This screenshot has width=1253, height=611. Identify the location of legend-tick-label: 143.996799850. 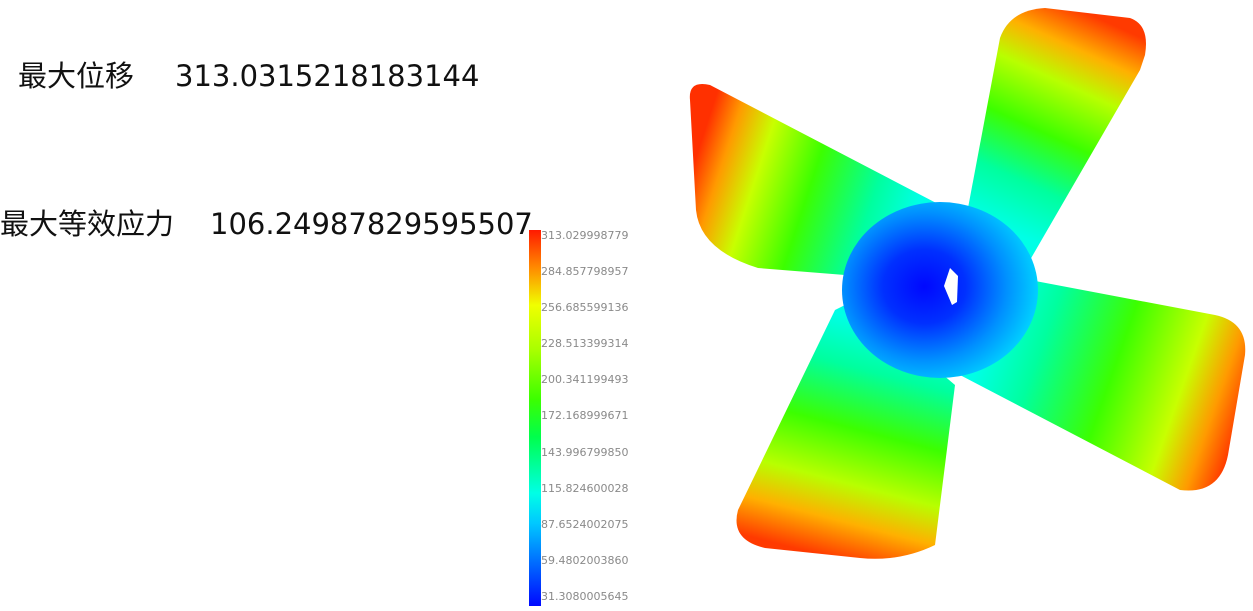
(585, 453).